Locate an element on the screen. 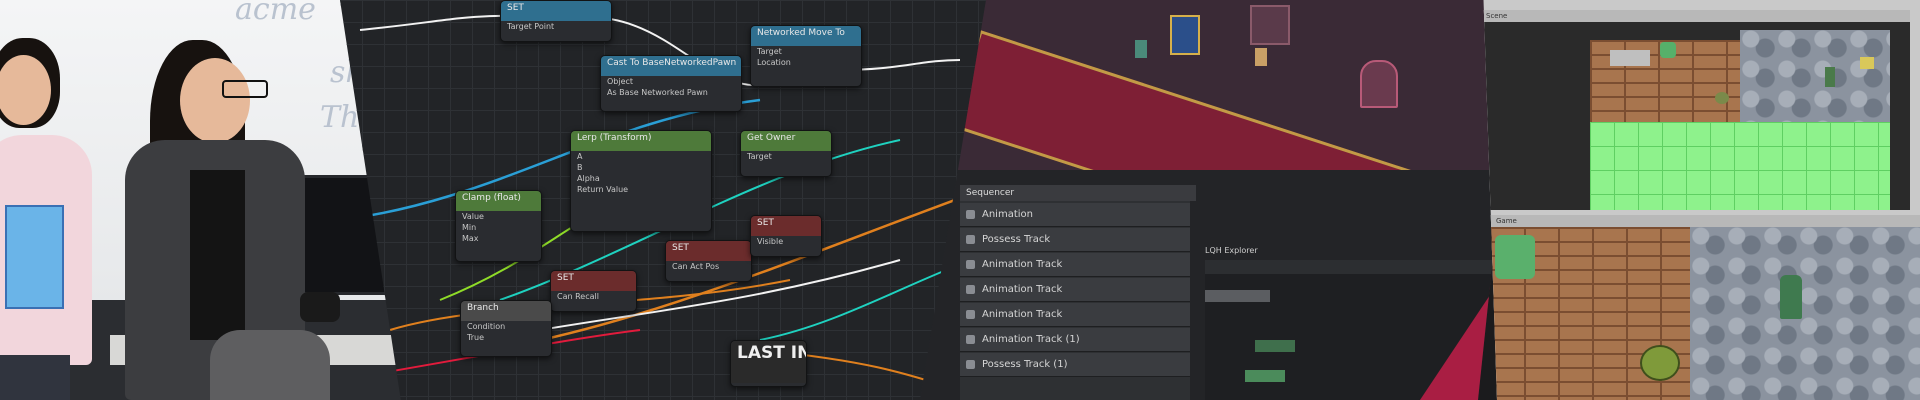  node-pin: Return Value is located at coordinates (641, 189).